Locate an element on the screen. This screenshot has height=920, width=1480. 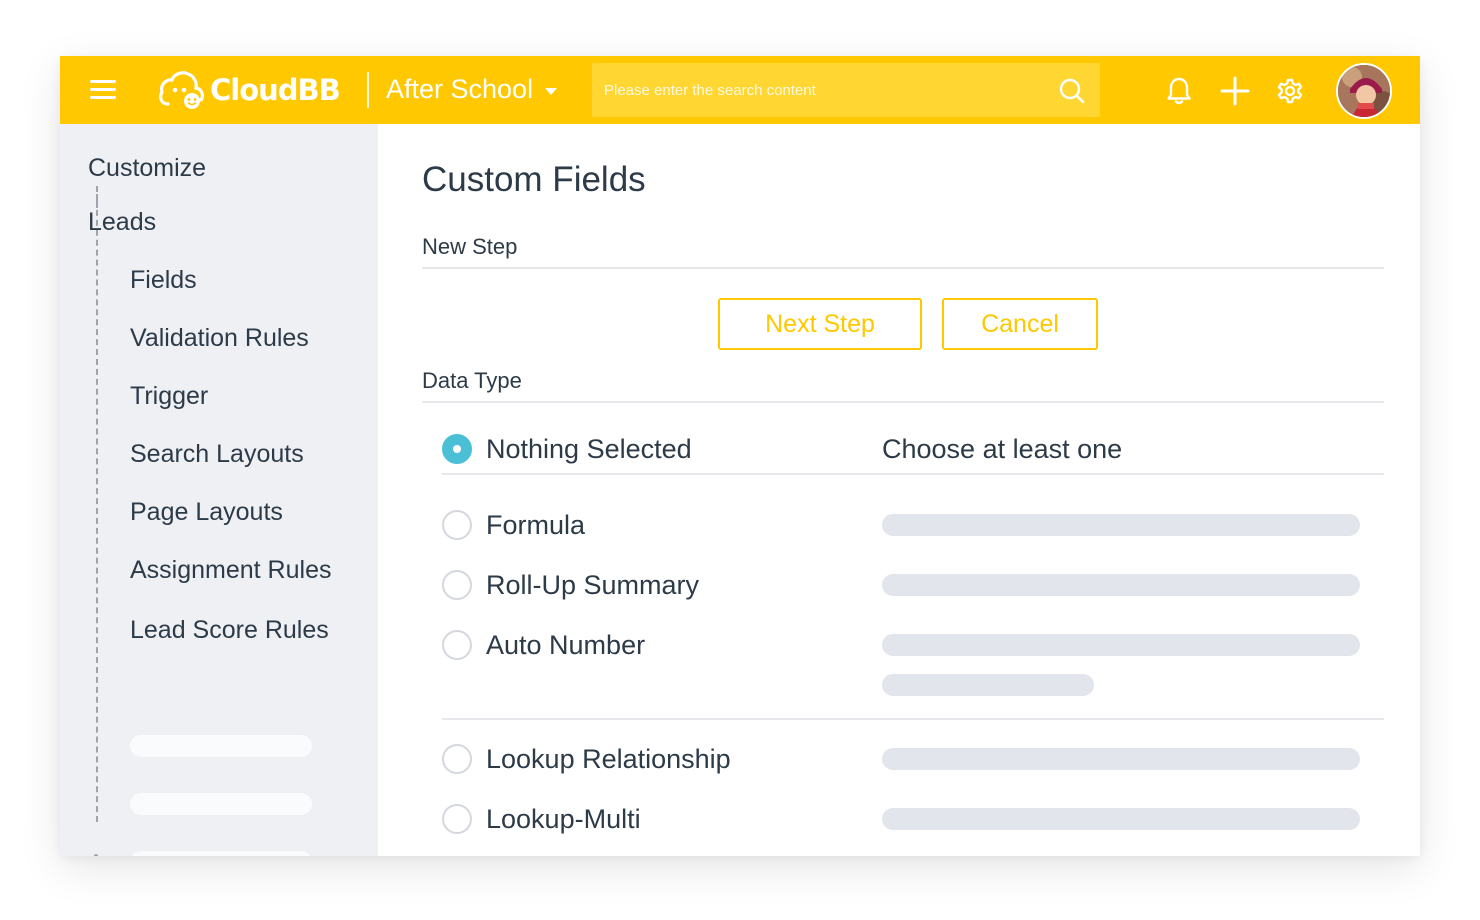
sidebar-item-page-layouts: Page Layouts is located at coordinates (206, 512).